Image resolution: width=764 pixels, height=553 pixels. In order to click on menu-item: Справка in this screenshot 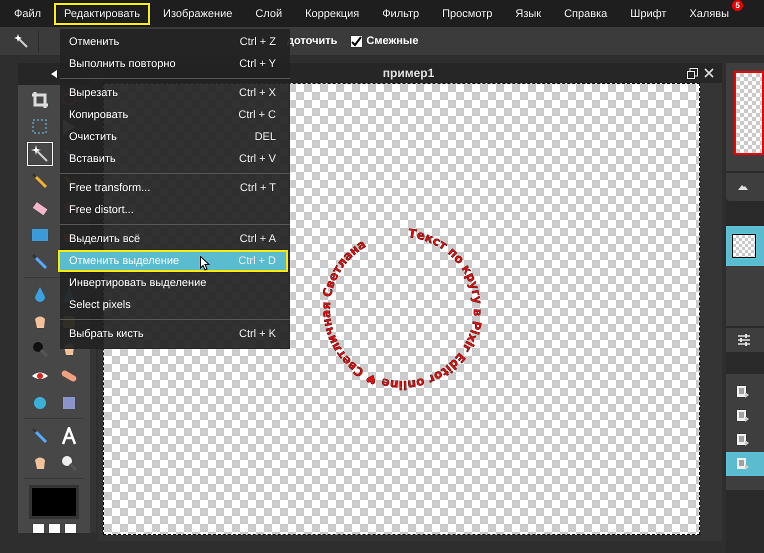, I will do `click(586, 13)`.